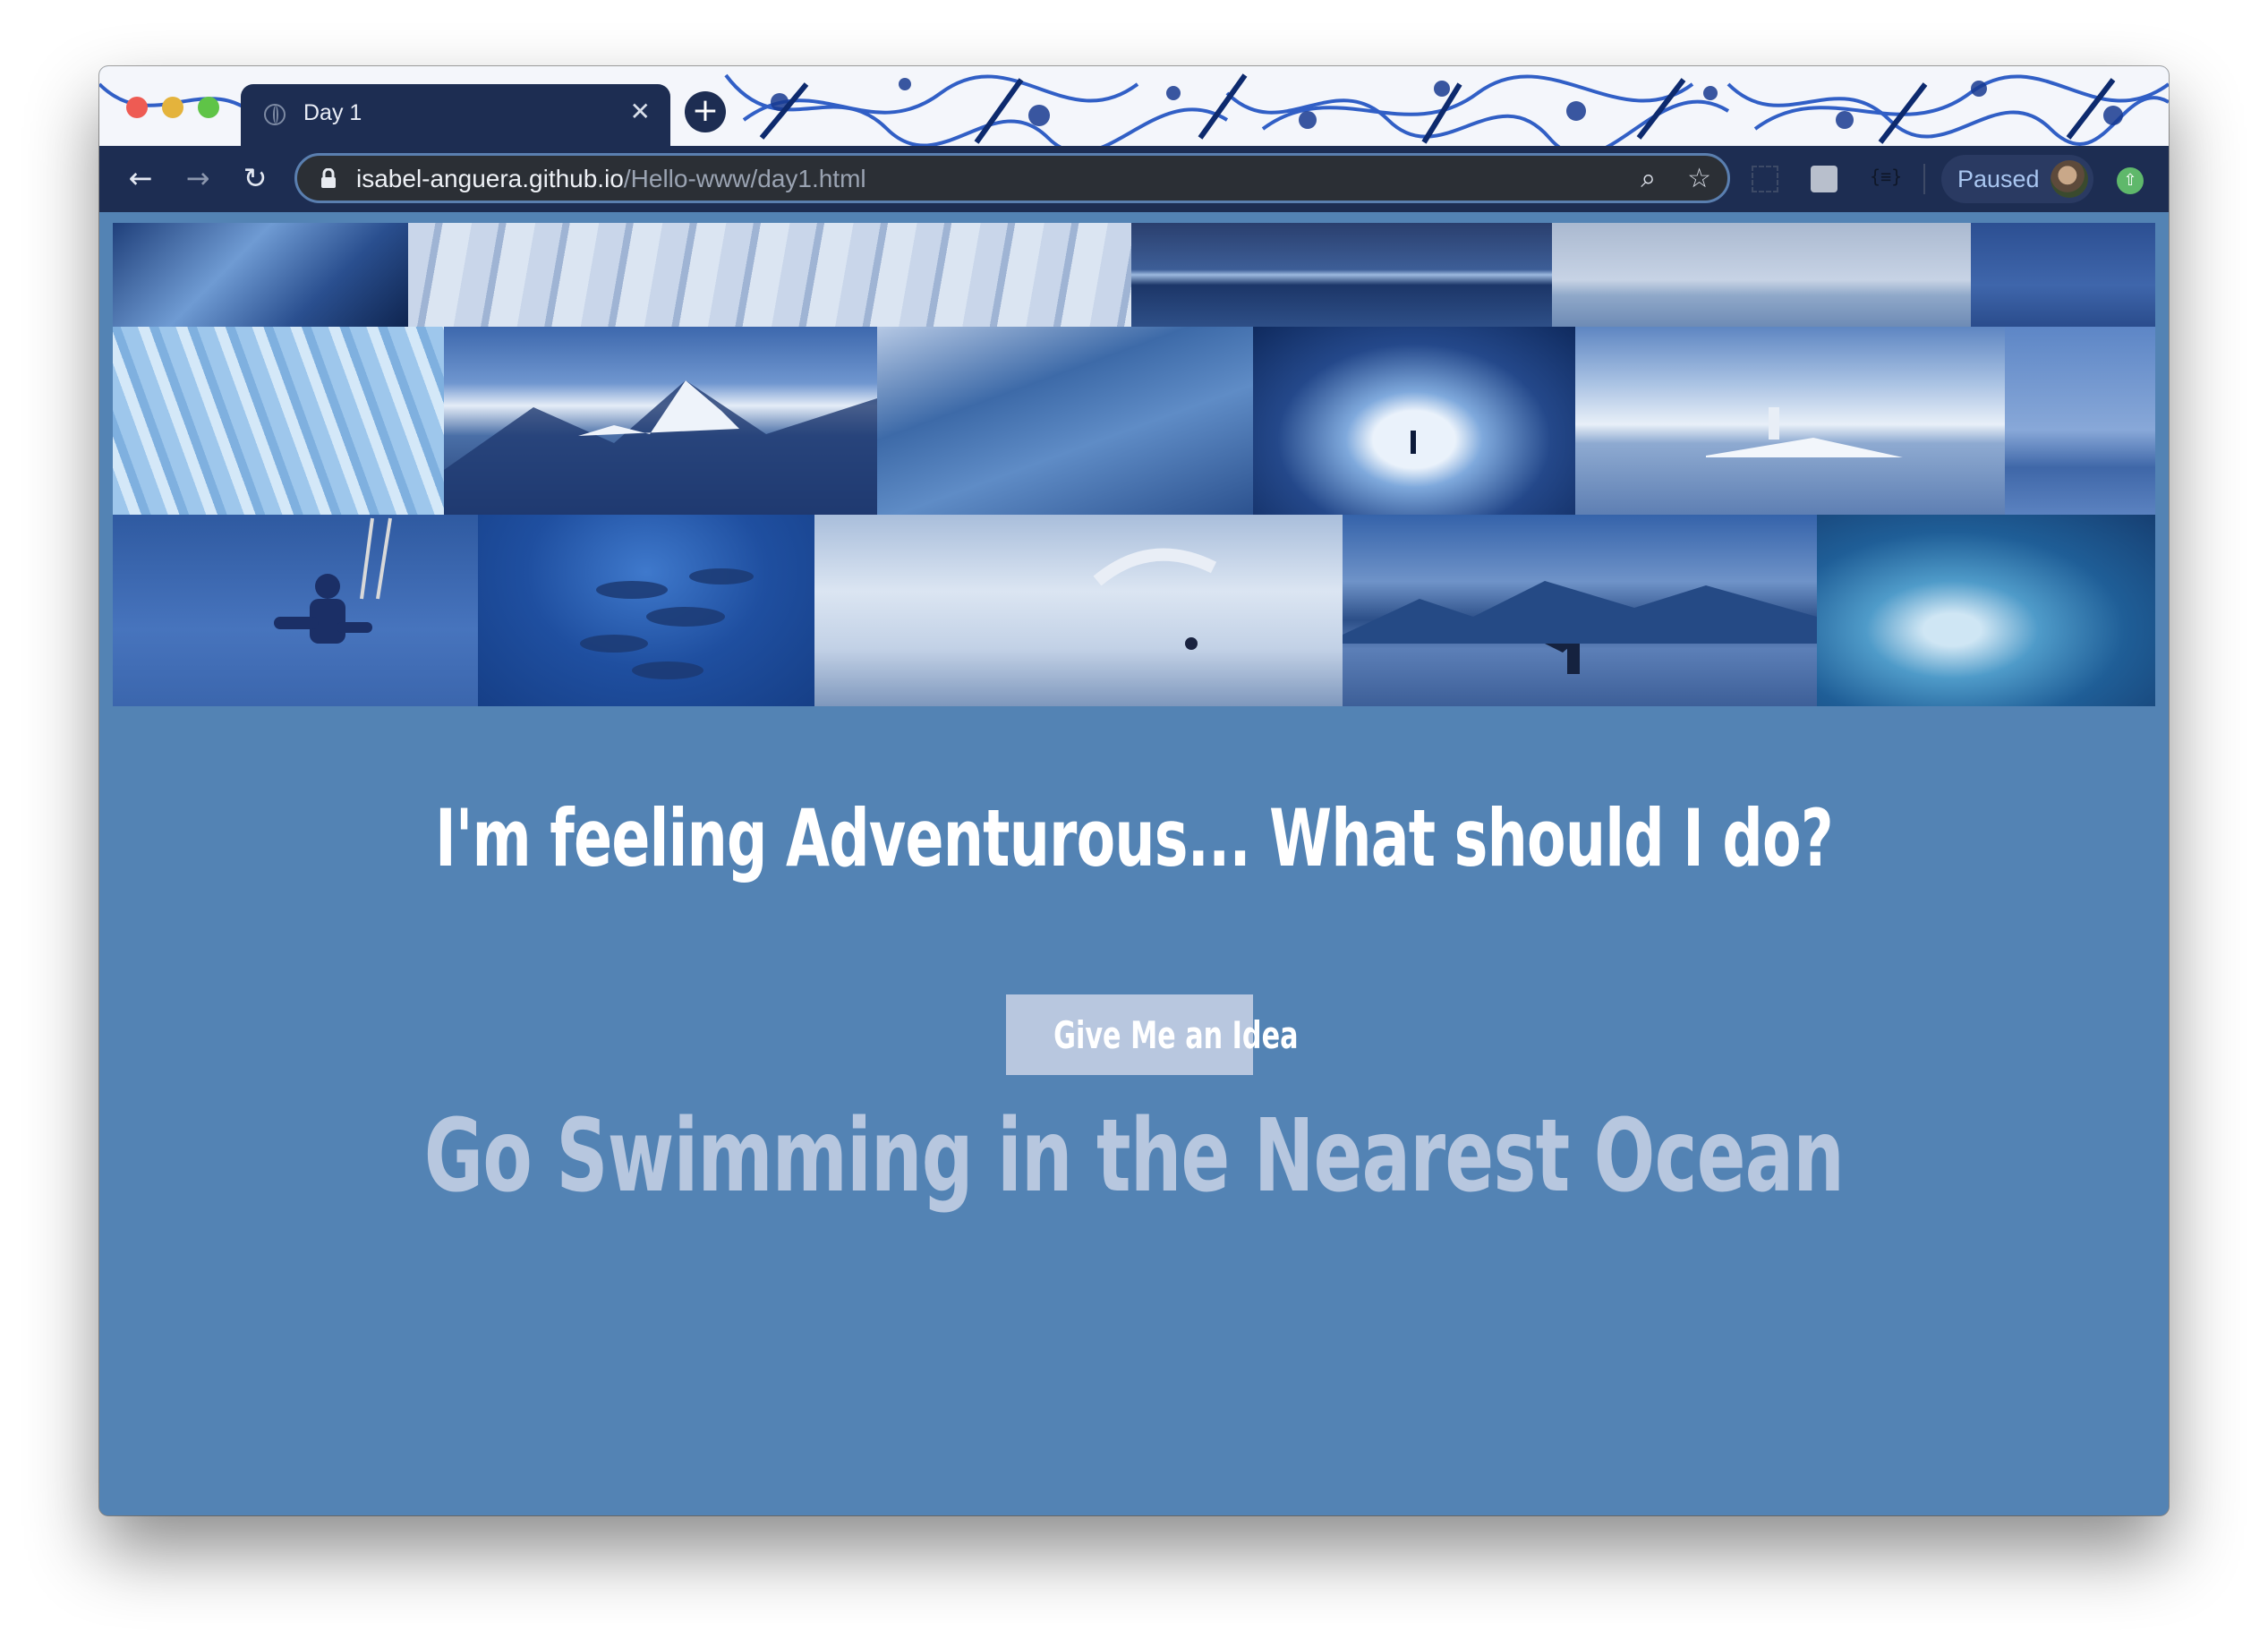 The image size is (2268, 1647). I want to click on close-tab-icon: ✕, so click(641, 112).